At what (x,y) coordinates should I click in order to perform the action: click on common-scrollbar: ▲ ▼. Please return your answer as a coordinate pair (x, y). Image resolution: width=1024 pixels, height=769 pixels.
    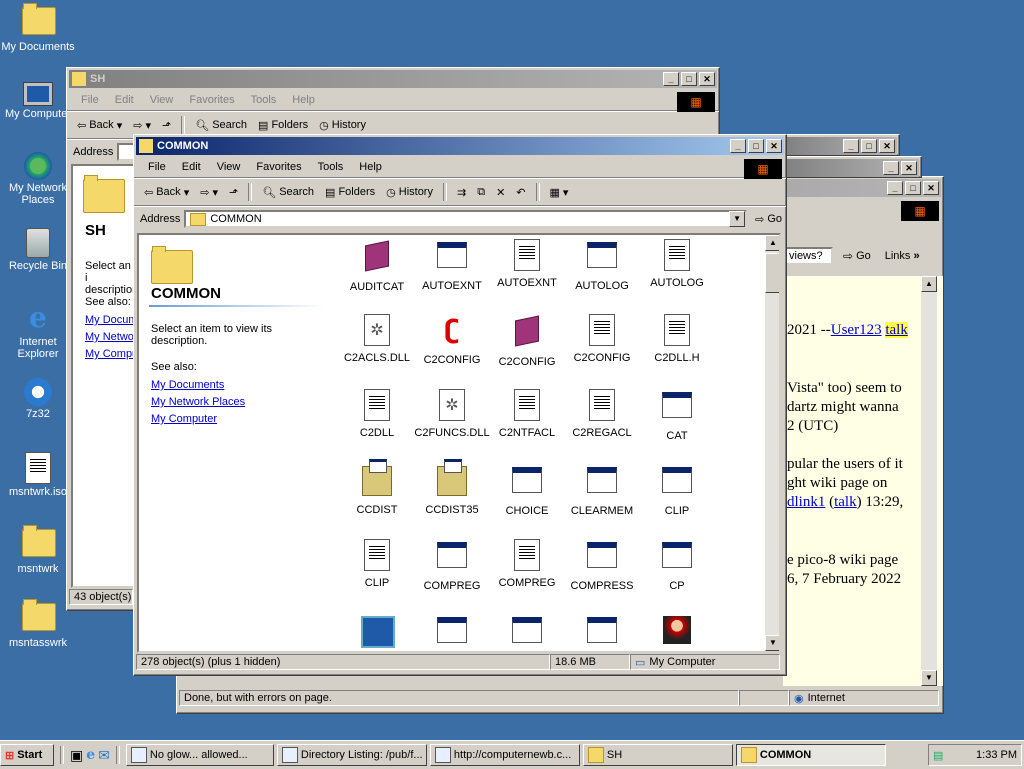
    Looking at the image, I should click on (772, 443).